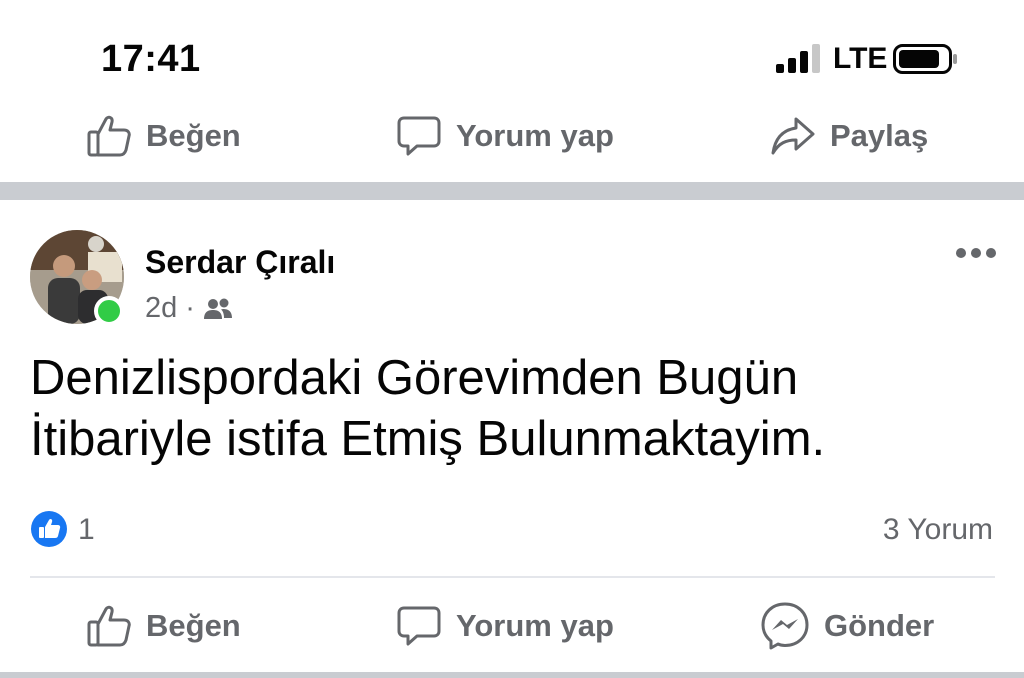 This screenshot has height=678, width=1024. What do you see at coordinates (879, 625) in the screenshot?
I see `send-label: Gönder` at bounding box center [879, 625].